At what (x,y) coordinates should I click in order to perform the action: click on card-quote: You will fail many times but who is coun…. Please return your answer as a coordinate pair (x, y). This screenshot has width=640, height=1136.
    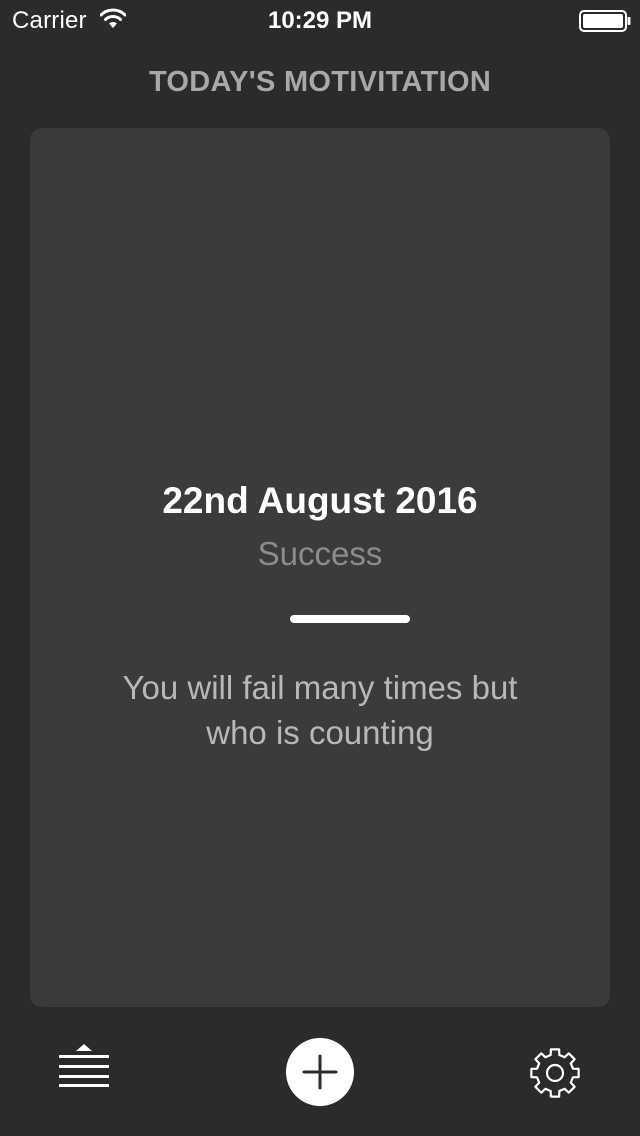
    Looking at the image, I should click on (320, 710).